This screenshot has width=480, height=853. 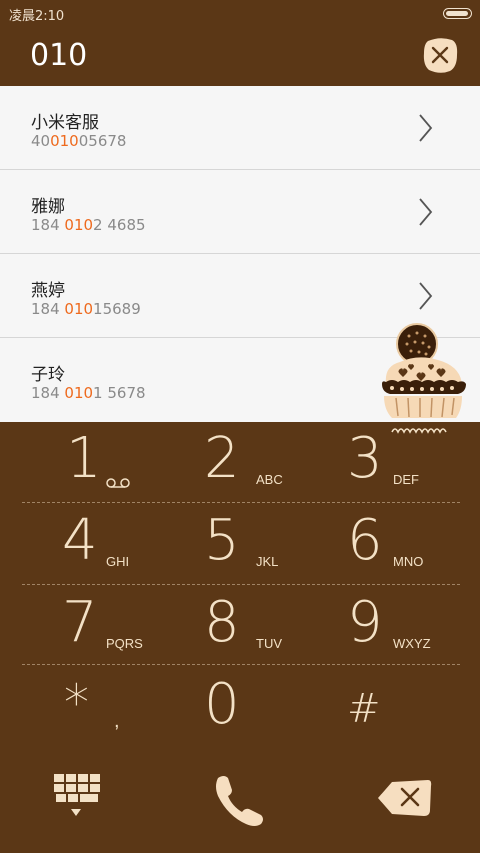 What do you see at coordinates (412, 643) in the screenshot?
I see `key-letters: WXYZ` at bounding box center [412, 643].